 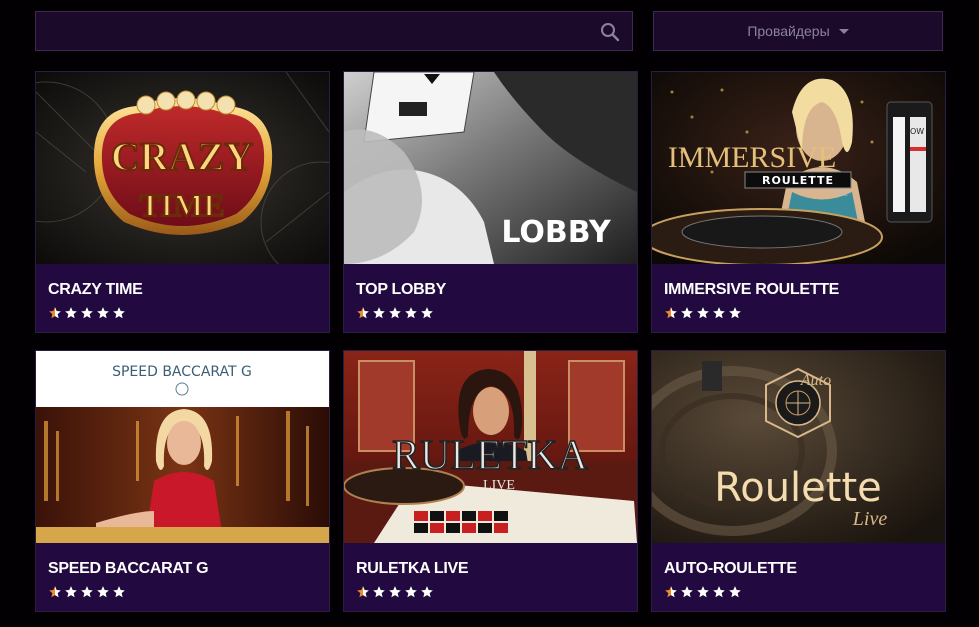 I want to click on game-info: AUTO-ROULETTE, so click(x=798, y=577).